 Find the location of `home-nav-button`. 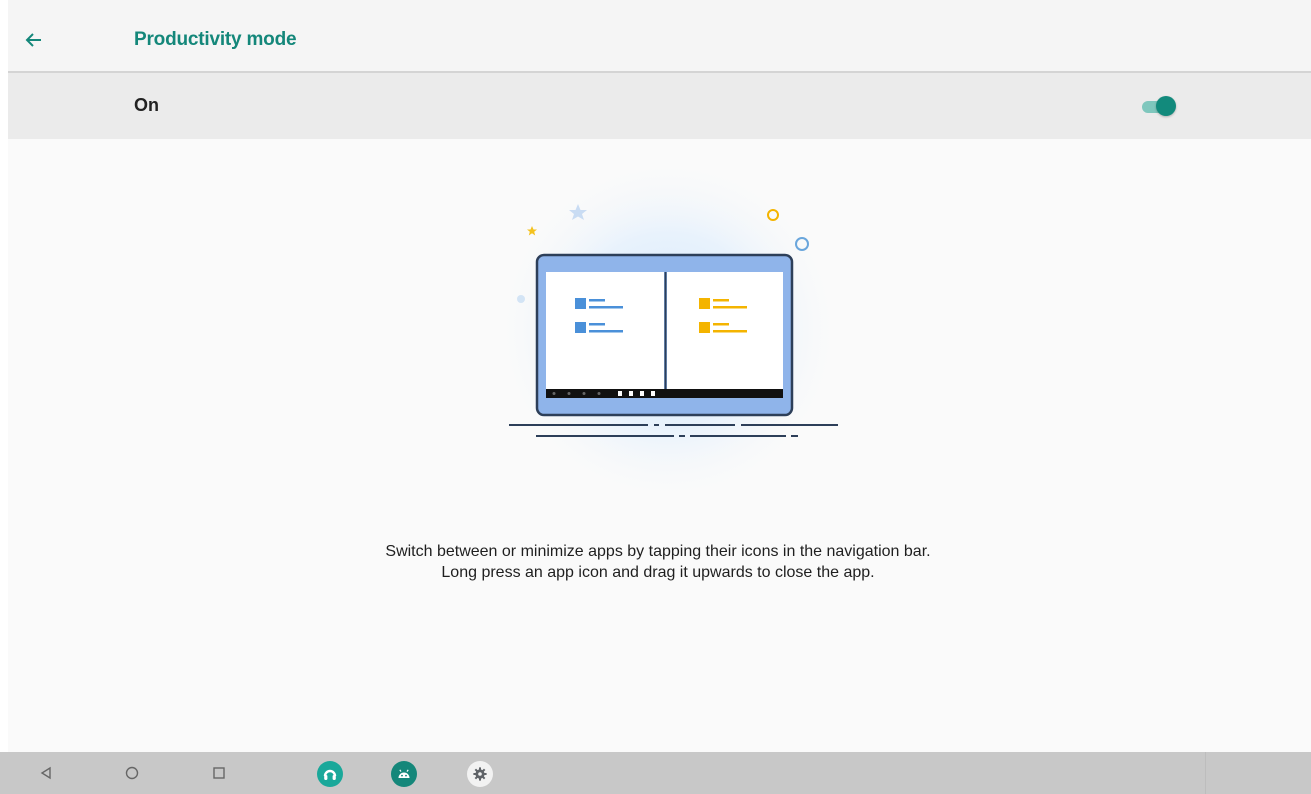

home-nav-button is located at coordinates (132, 773).